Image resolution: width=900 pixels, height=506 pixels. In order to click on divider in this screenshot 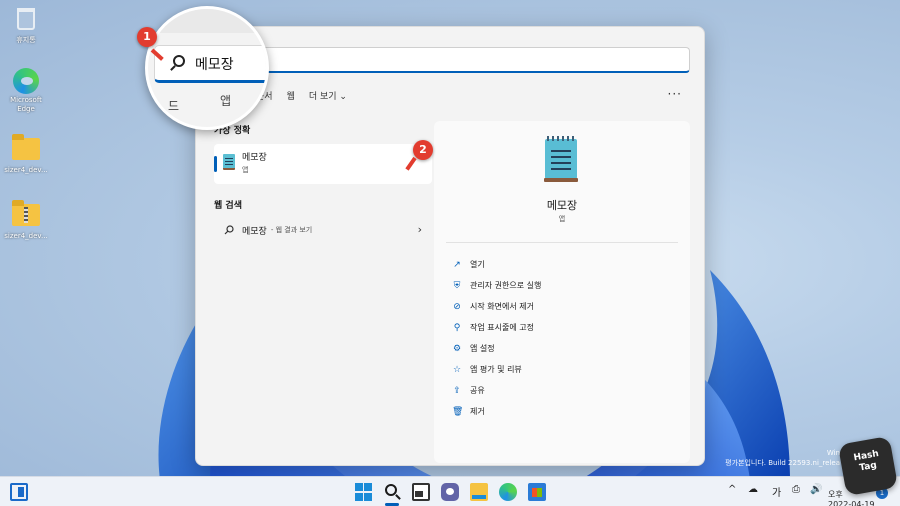, I will do `click(562, 242)`.